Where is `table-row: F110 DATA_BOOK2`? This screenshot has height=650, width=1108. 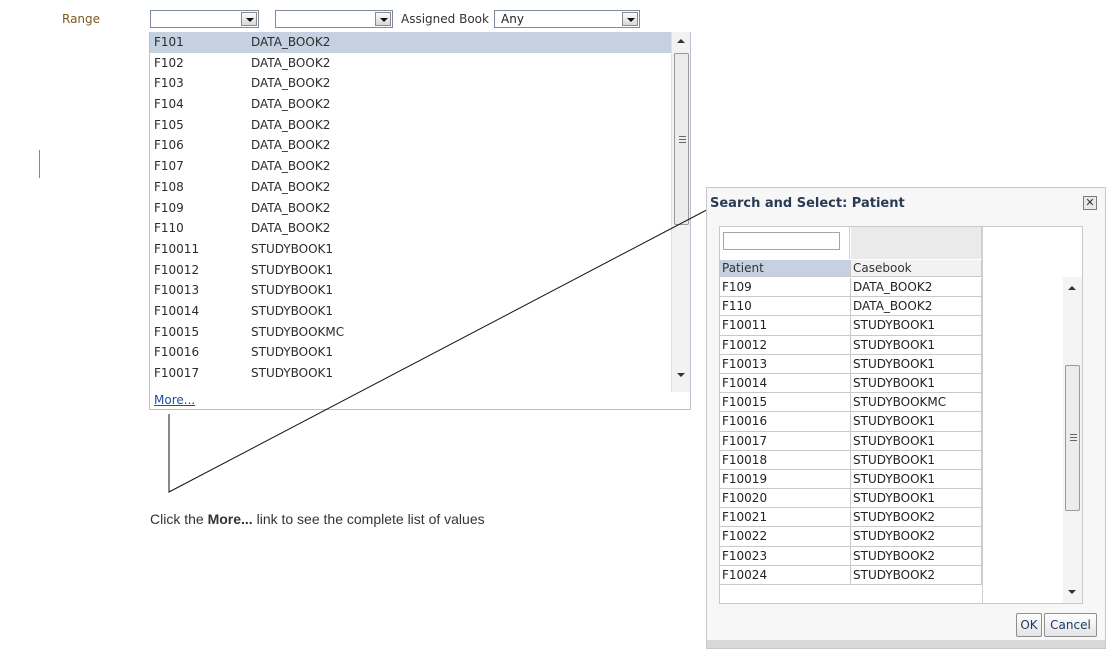
table-row: F110 DATA_BOOK2 is located at coordinates (851, 307).